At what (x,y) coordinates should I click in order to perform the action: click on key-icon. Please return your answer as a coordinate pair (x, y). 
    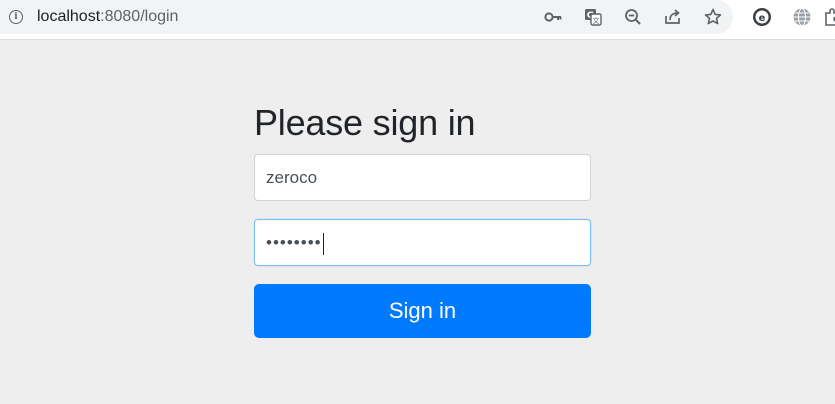
    Looking at the image, I should click on (553, 17).